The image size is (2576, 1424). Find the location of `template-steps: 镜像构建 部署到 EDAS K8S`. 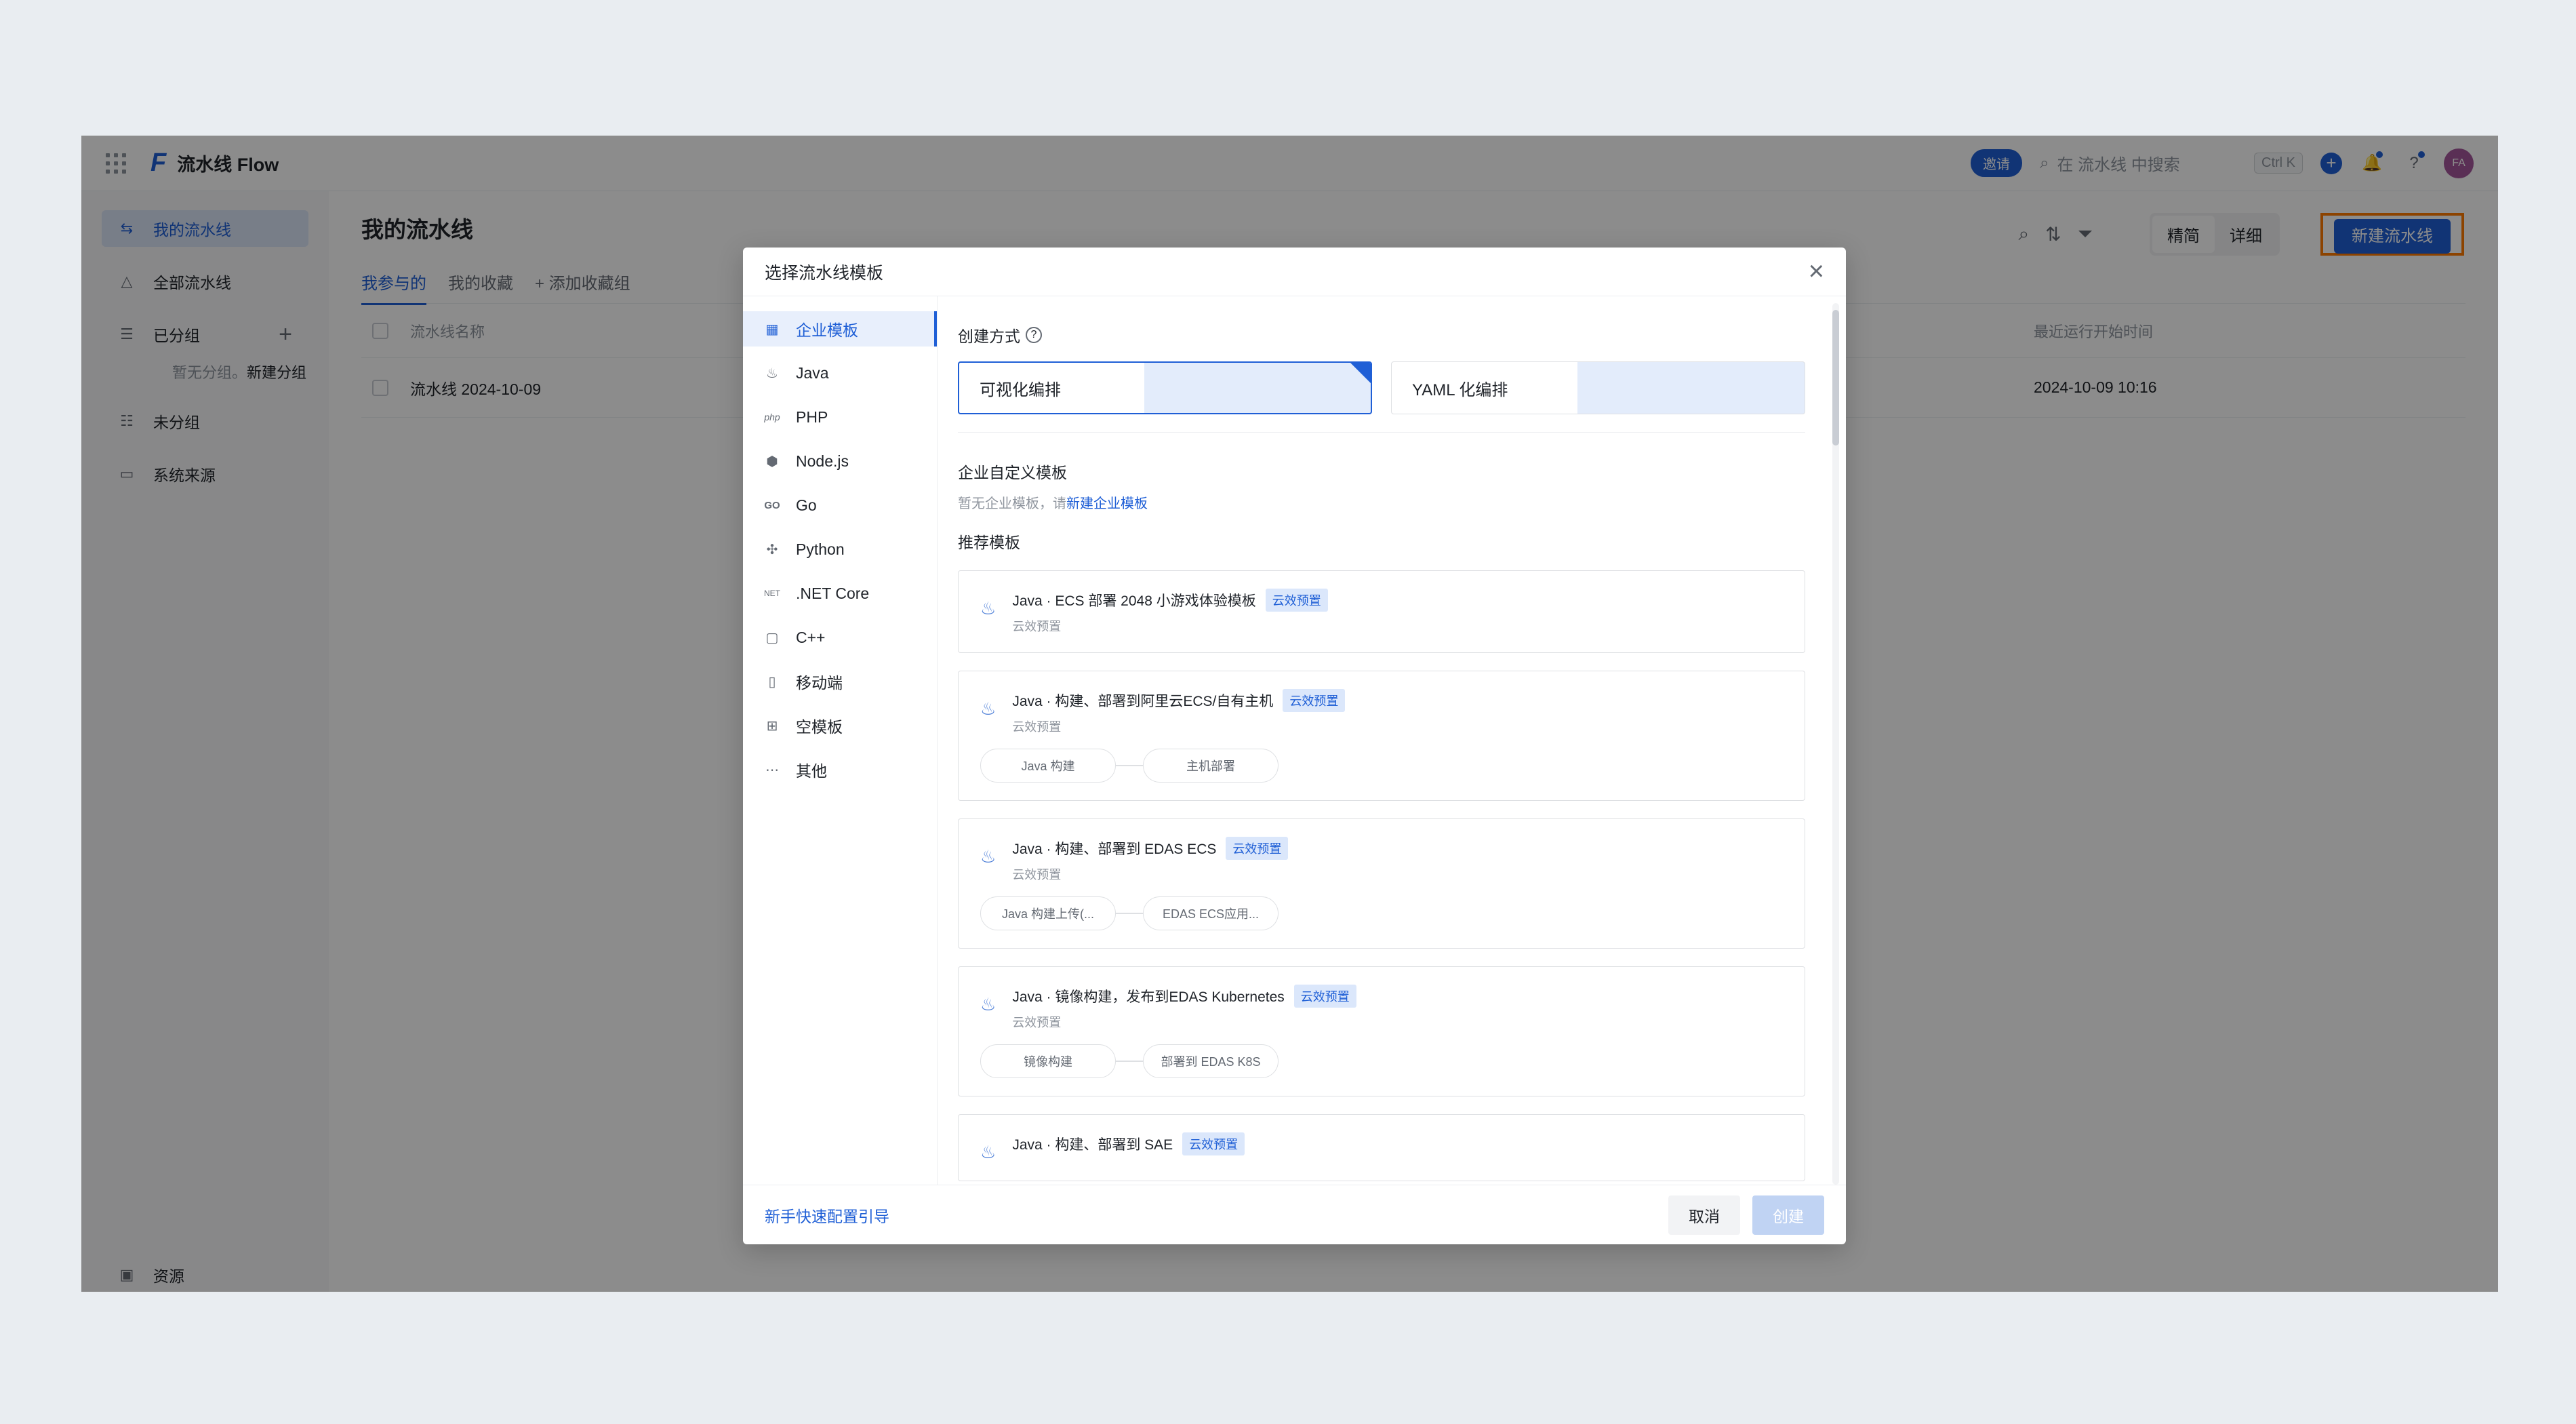

template-steps: 镜像构建 部署到 EDAS K8S is located at coordinates (1381, 1061).